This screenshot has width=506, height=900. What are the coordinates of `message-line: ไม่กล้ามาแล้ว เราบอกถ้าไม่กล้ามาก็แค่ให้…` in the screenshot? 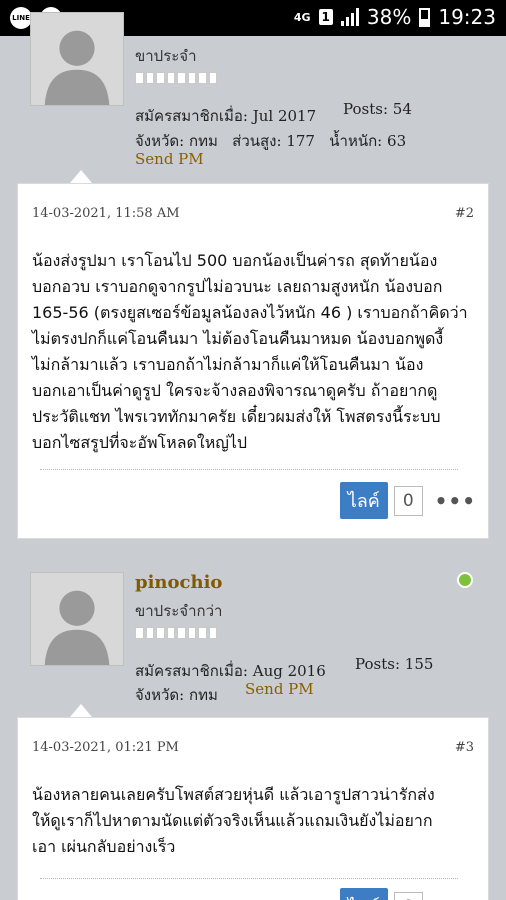 It's located at (228, 364).